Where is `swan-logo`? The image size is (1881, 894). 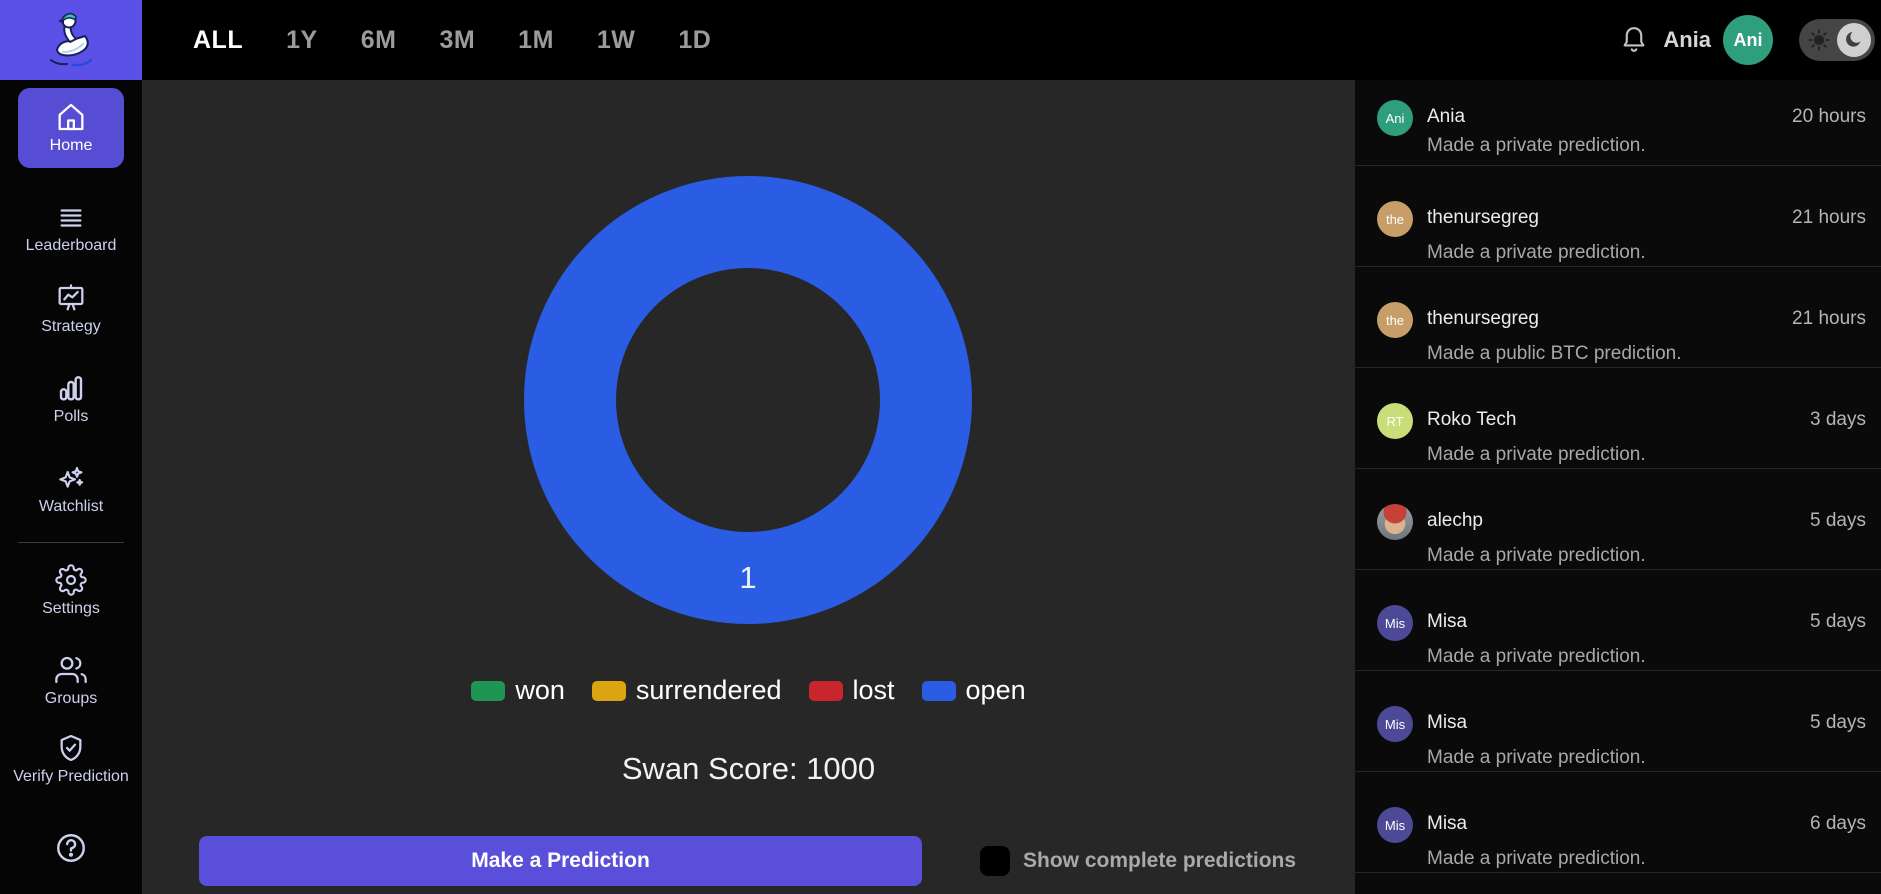 swan-logo is located at coordinates (71, 40).